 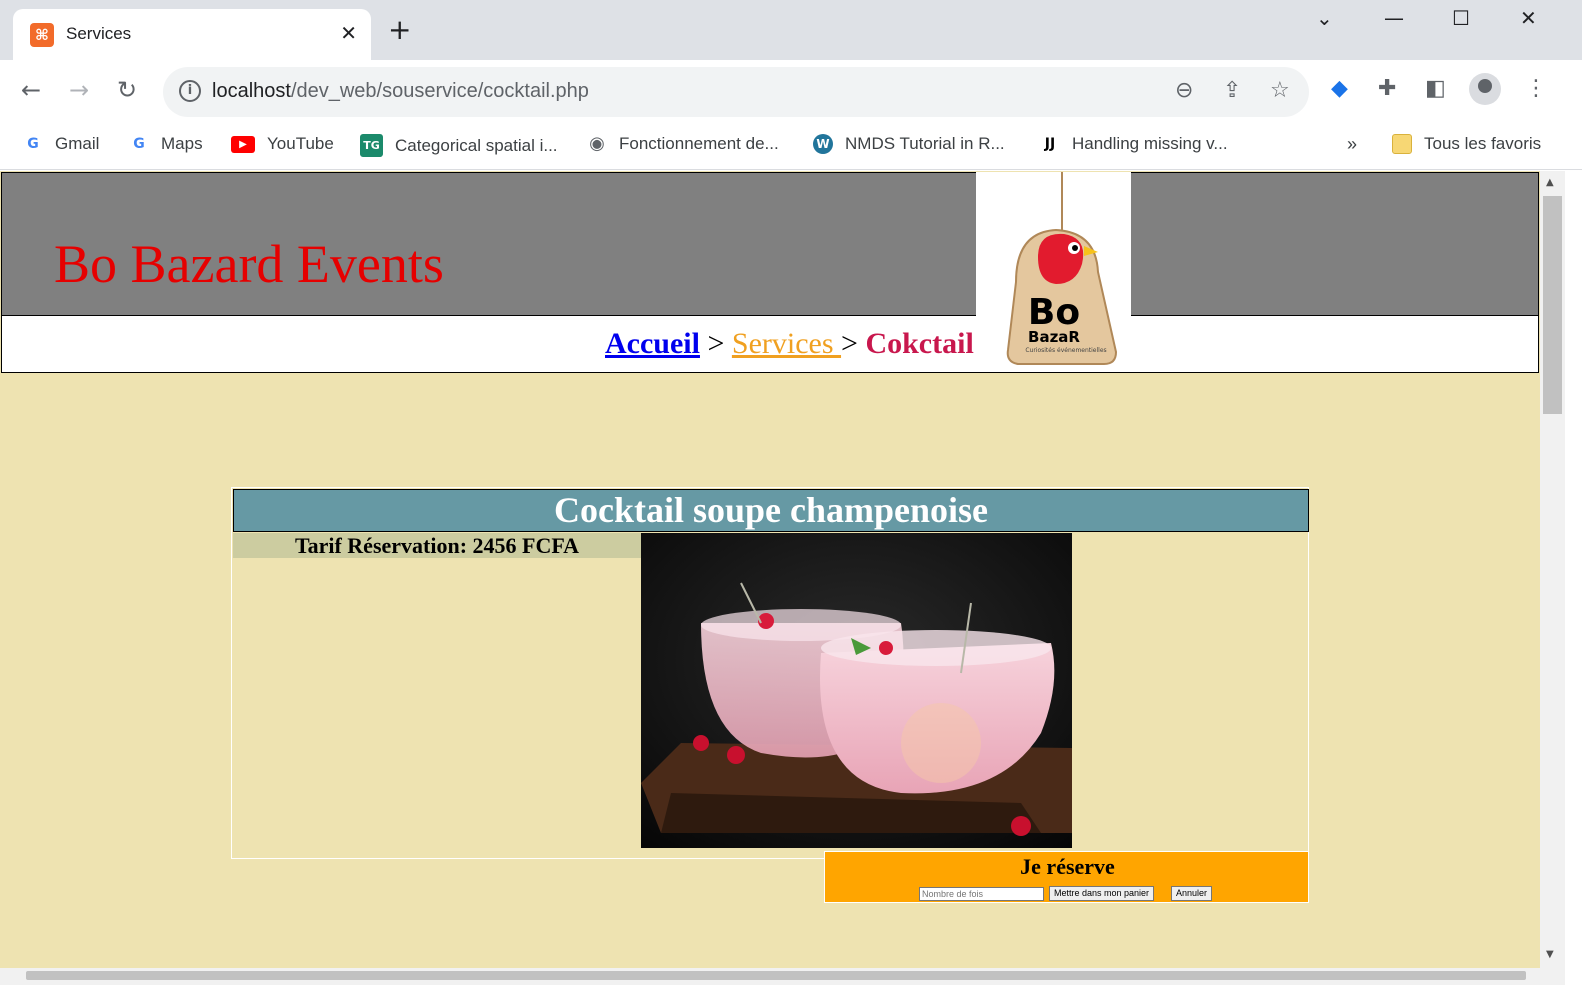 What do you see at coordinates (31, 90) in the screenshot?
I see `back-icon: ←` at bounding box center [31, 90].